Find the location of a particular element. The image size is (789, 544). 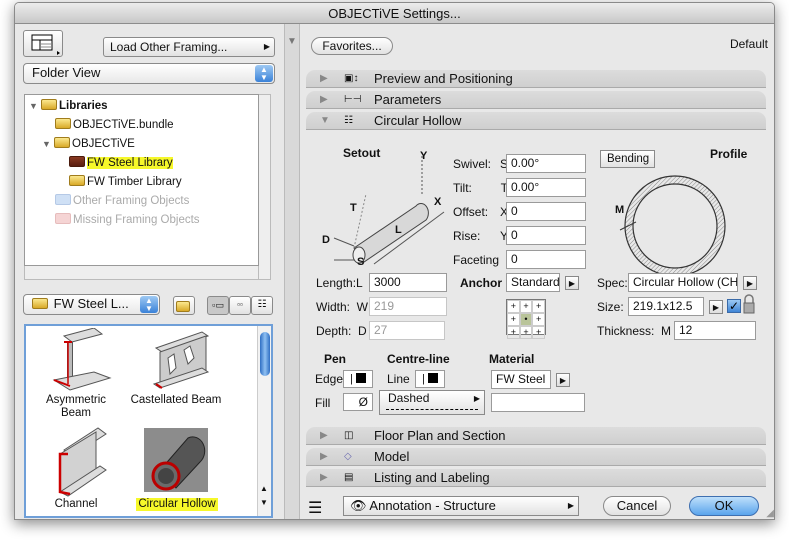

section-label: Preview and Positioning is located at coordinates (443, 78).